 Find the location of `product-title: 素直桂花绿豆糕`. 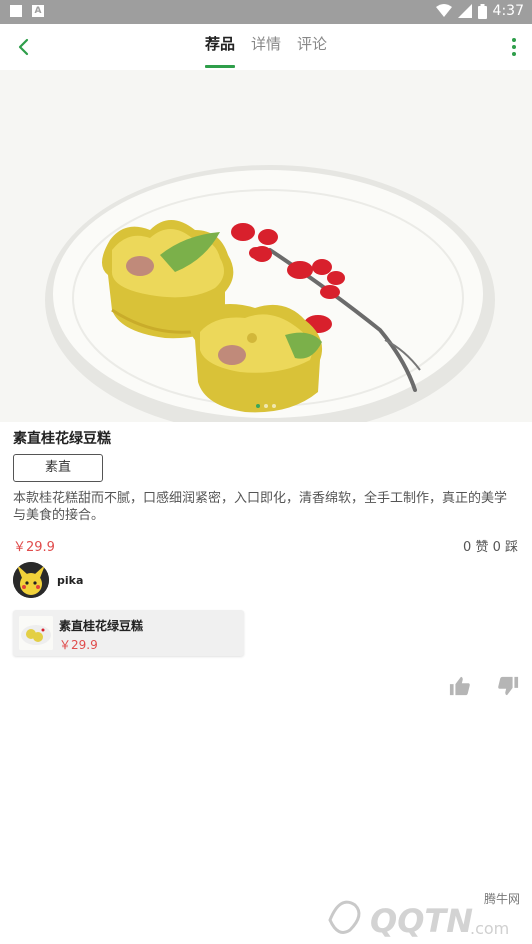

product-title: 素直桂花绿豆糕 is located at coordinates (62, 439).